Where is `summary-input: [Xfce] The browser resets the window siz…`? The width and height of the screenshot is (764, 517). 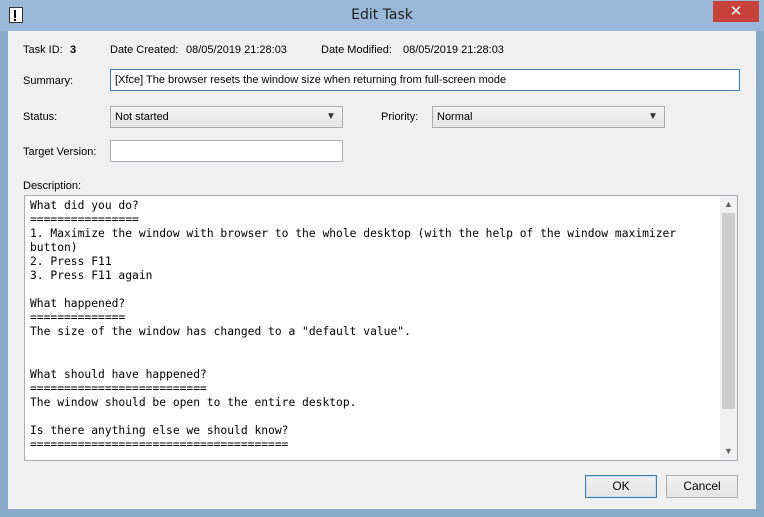
summary-input: [Xfce] The browser resets the window siz… is located at coordinates (425, 80).